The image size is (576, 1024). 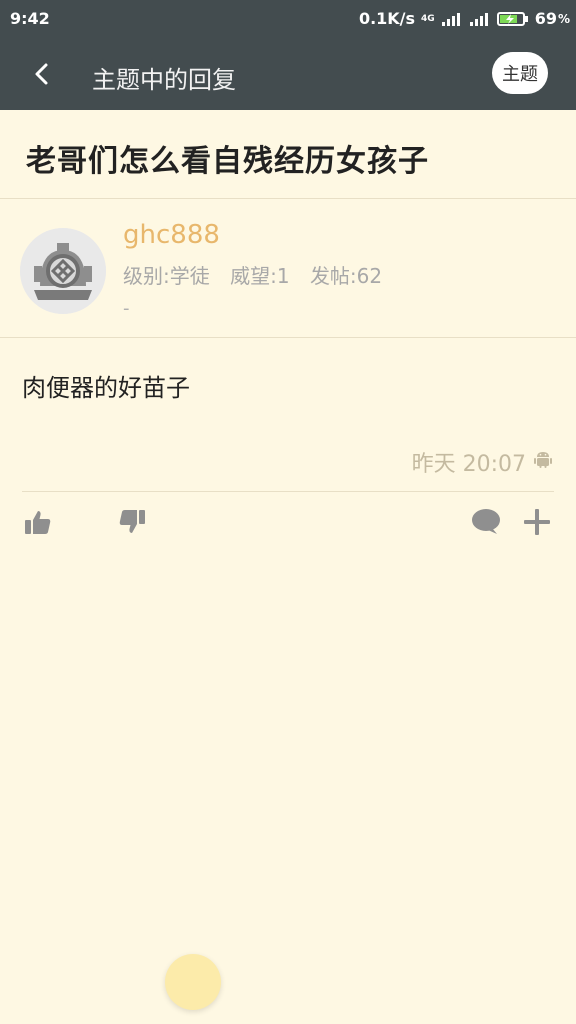 I want to click on username: ghc888, so click(x=171, y=235).